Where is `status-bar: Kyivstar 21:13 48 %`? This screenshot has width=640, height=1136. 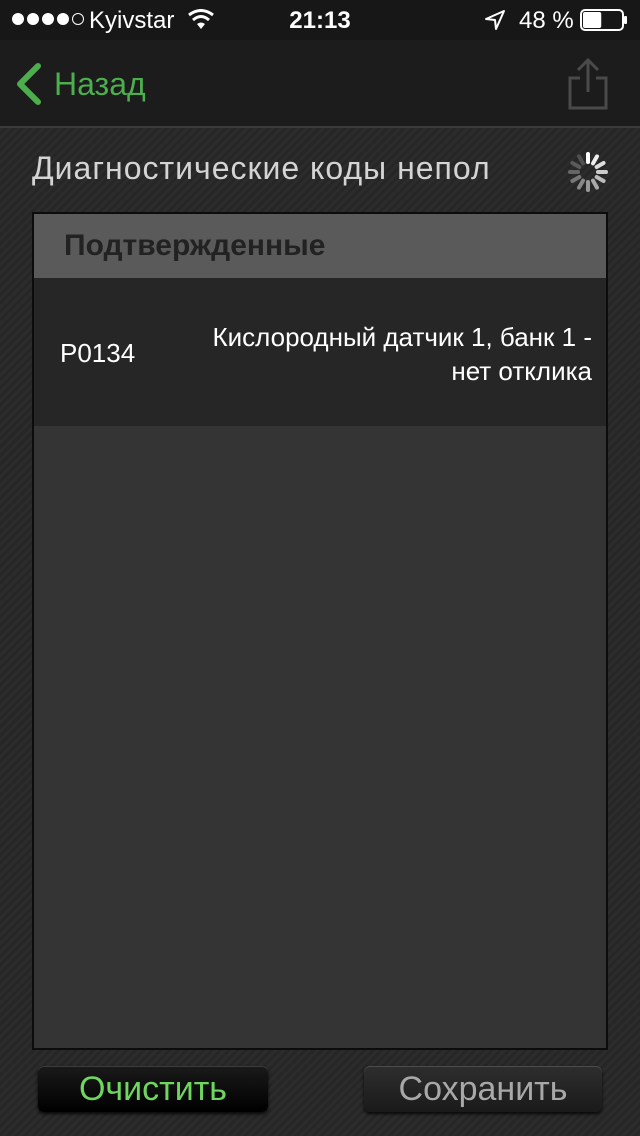 status-bar: Kyivstar 21:13 48 % is located at coordinates (320, 20).